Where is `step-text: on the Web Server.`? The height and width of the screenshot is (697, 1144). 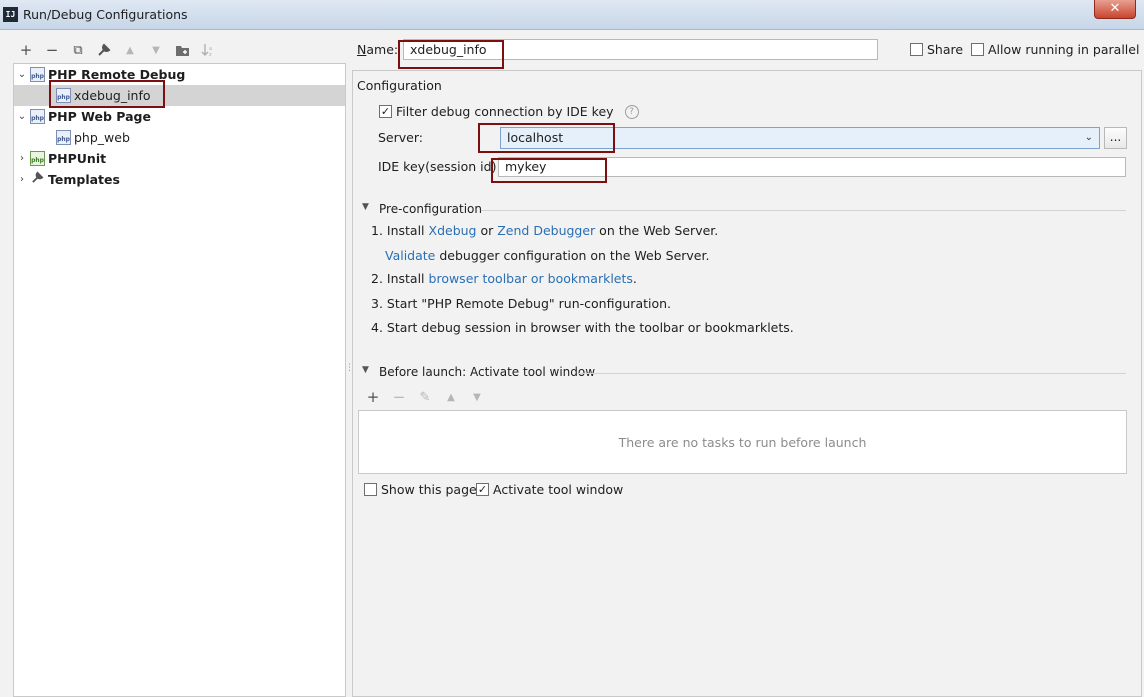
step-text: on the Web Server. is located at coordinates (657, 230).